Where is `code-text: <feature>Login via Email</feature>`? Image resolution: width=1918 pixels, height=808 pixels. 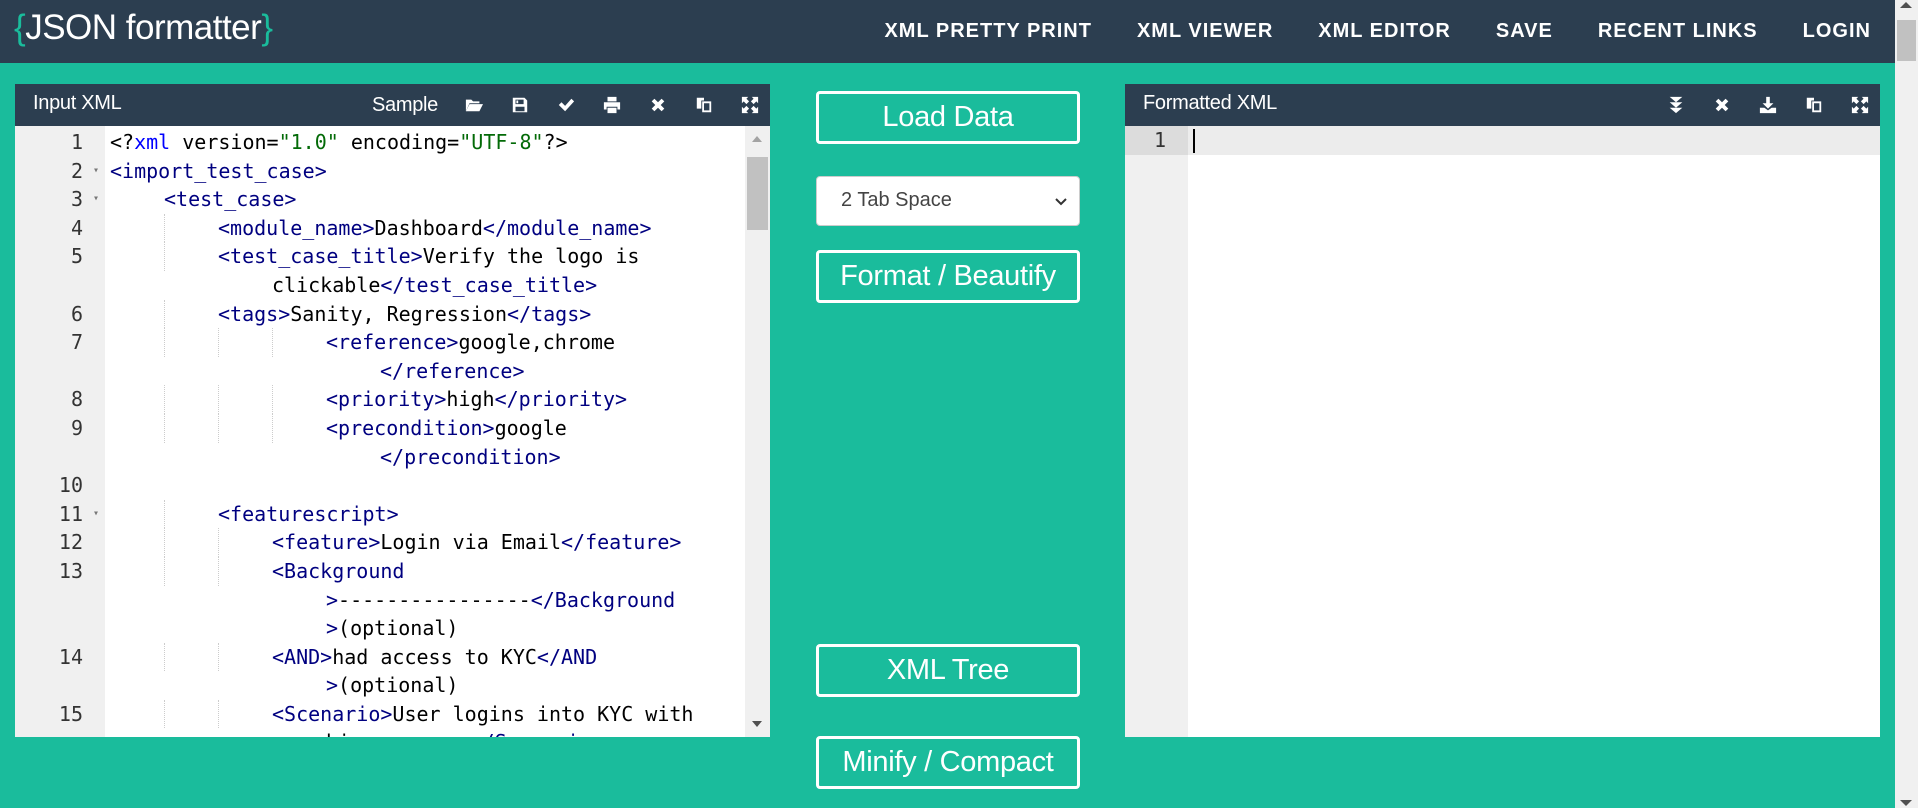 code-text: <feature>Login via Email</feature> is located at coordinates (393, 542).